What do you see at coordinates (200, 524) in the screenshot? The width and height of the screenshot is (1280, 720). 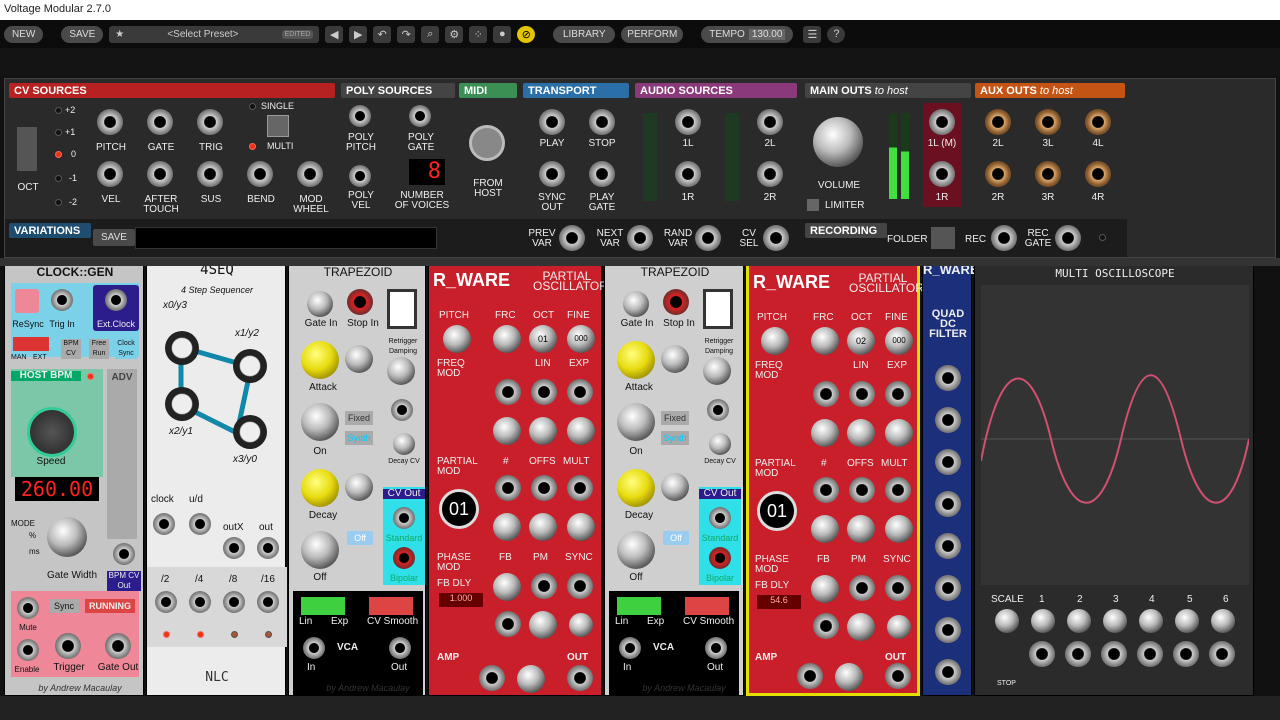 I see `seq-ud-jack` at bounding box center [200, 524].